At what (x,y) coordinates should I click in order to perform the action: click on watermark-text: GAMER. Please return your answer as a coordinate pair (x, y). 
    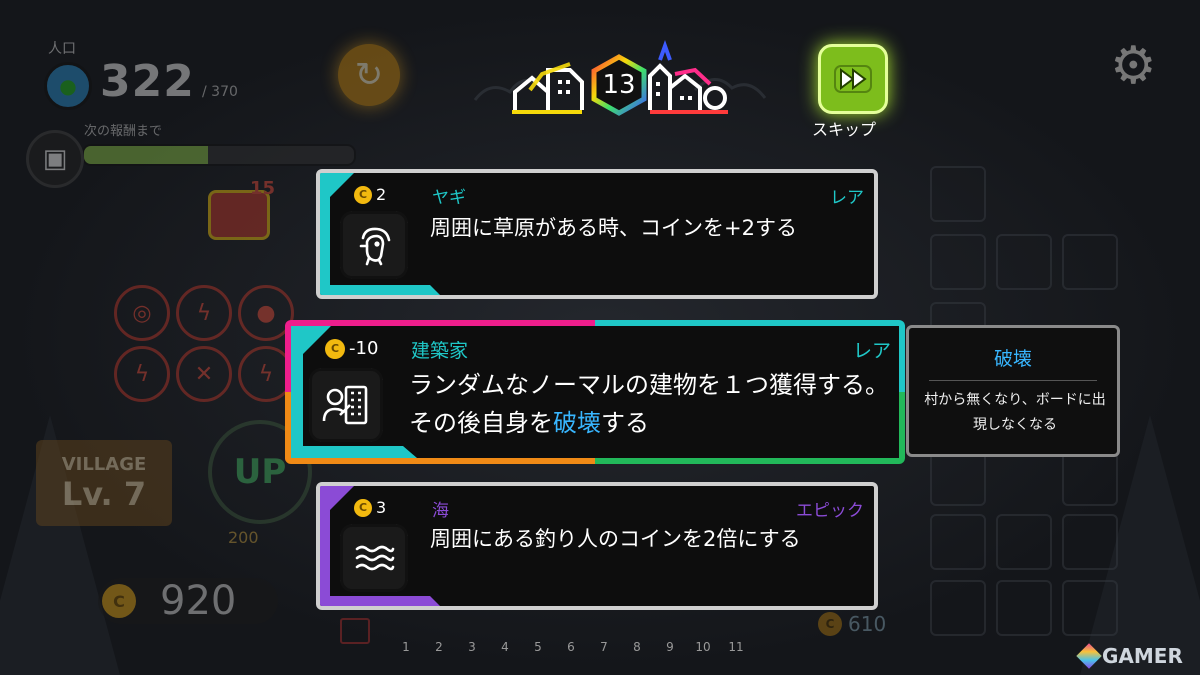
    Looking at the image, I should click on (1142, 656).